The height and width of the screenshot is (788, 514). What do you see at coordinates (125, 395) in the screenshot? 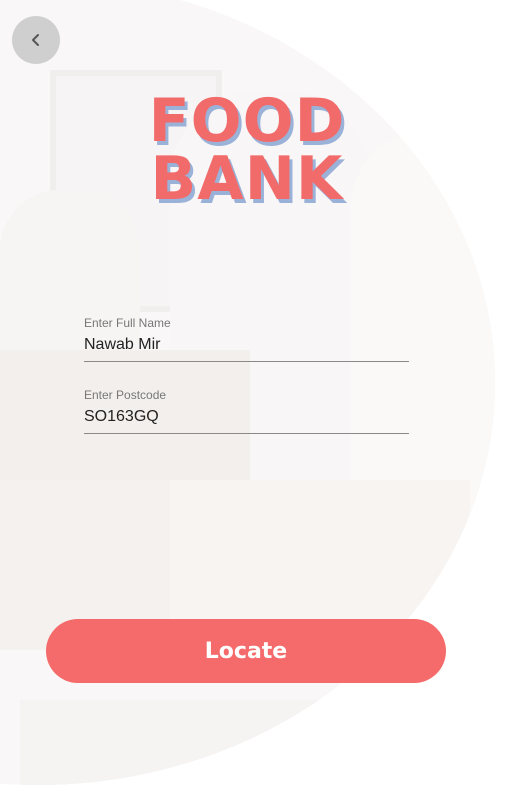
I see `postcode-label: Enter Postcode` at bounding box center [125, 395].